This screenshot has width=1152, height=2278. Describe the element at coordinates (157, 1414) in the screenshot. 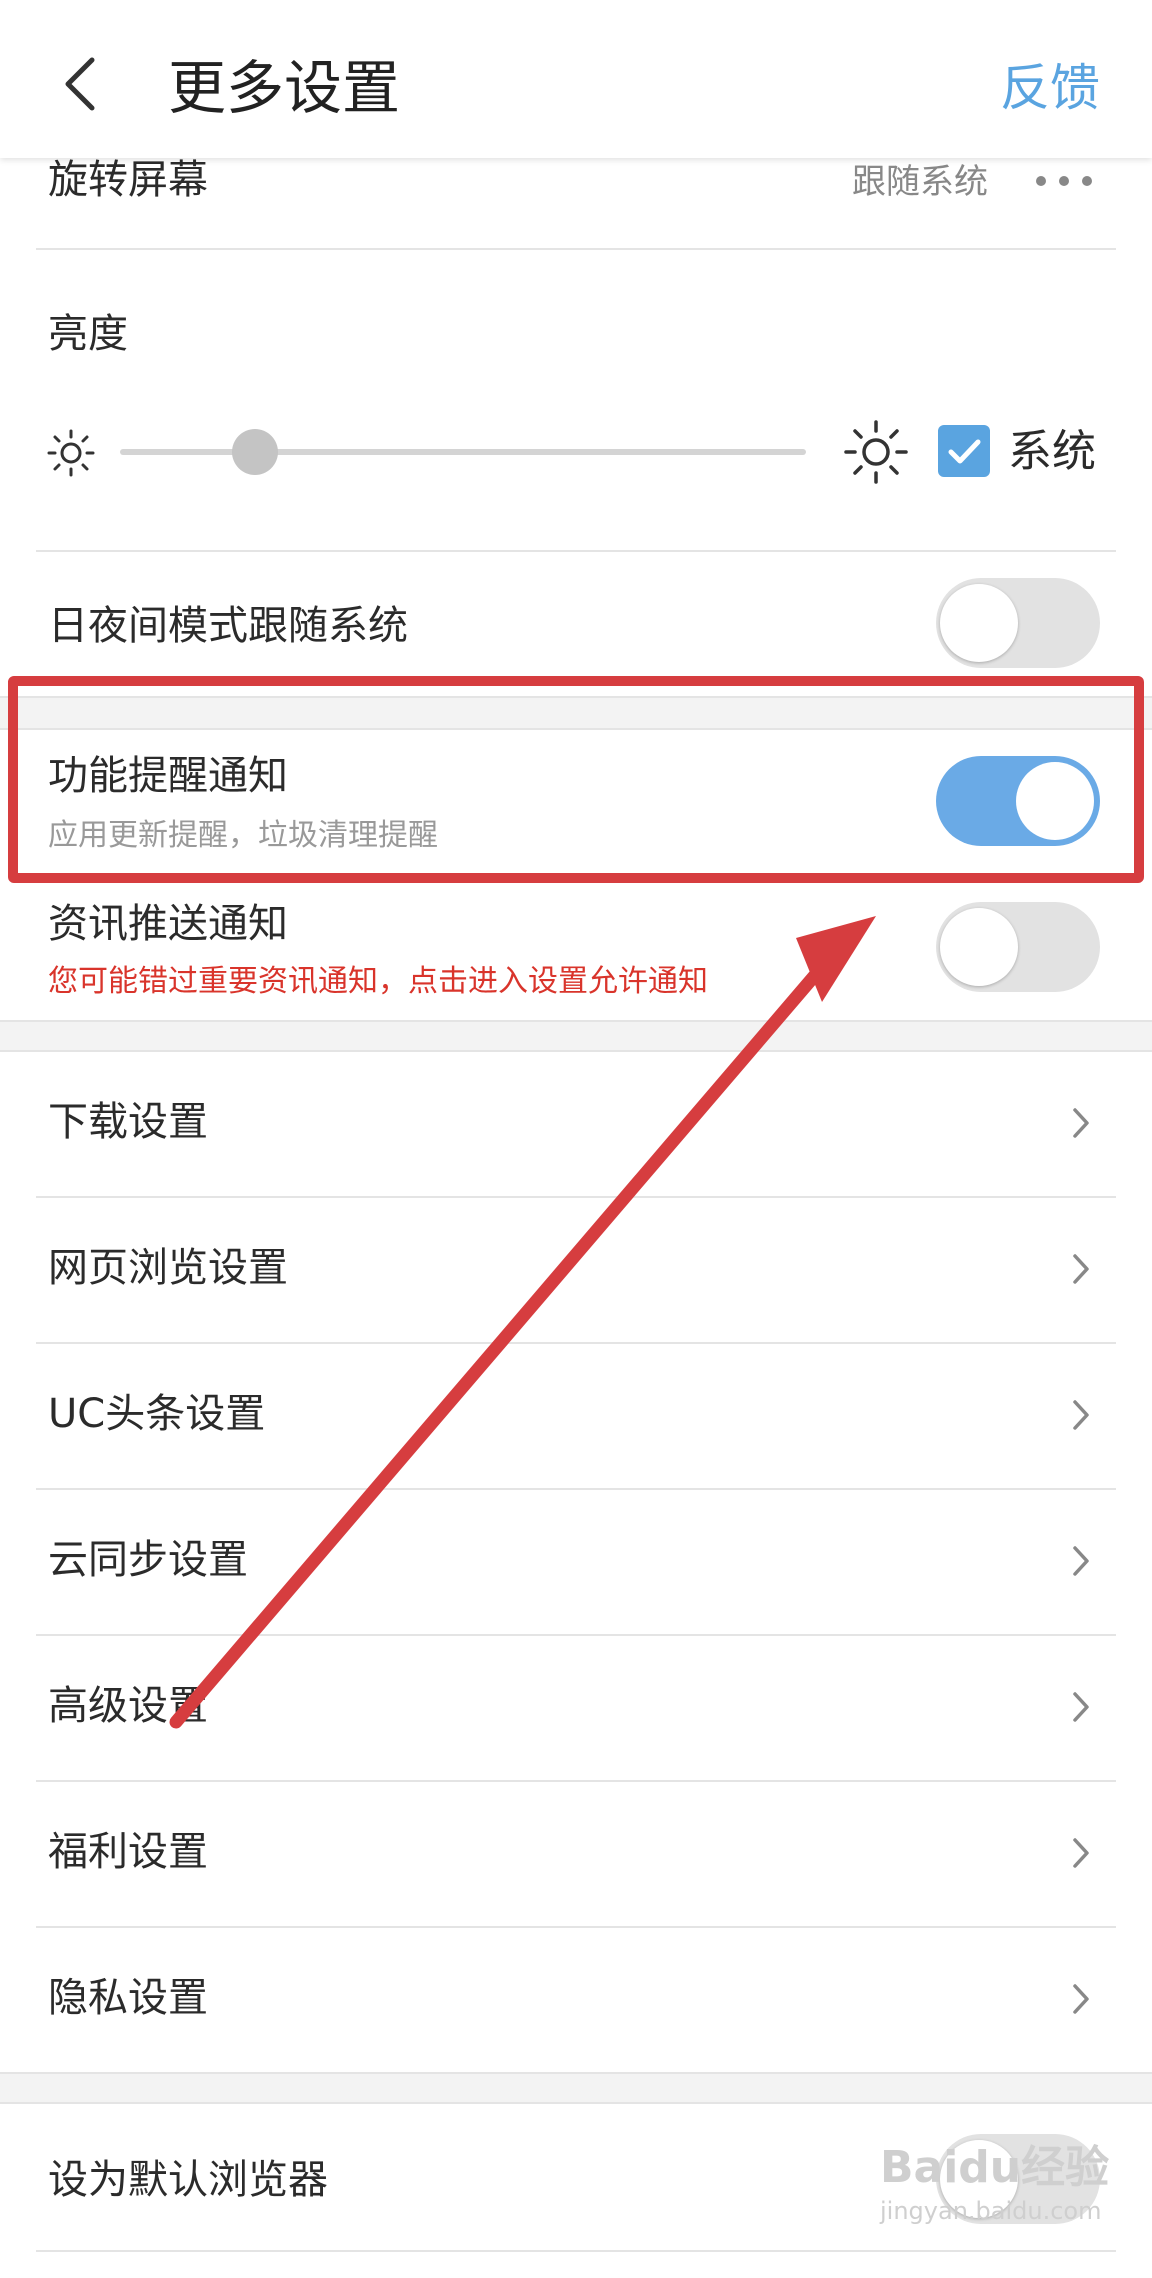

I see `menu-row-label: UC头条设置` at that location.